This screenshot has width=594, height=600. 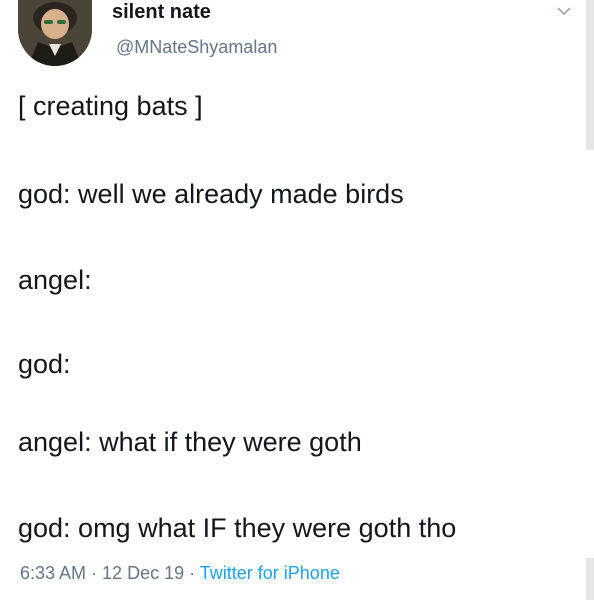 I want to click on avatar, so click(x=55, y=33).